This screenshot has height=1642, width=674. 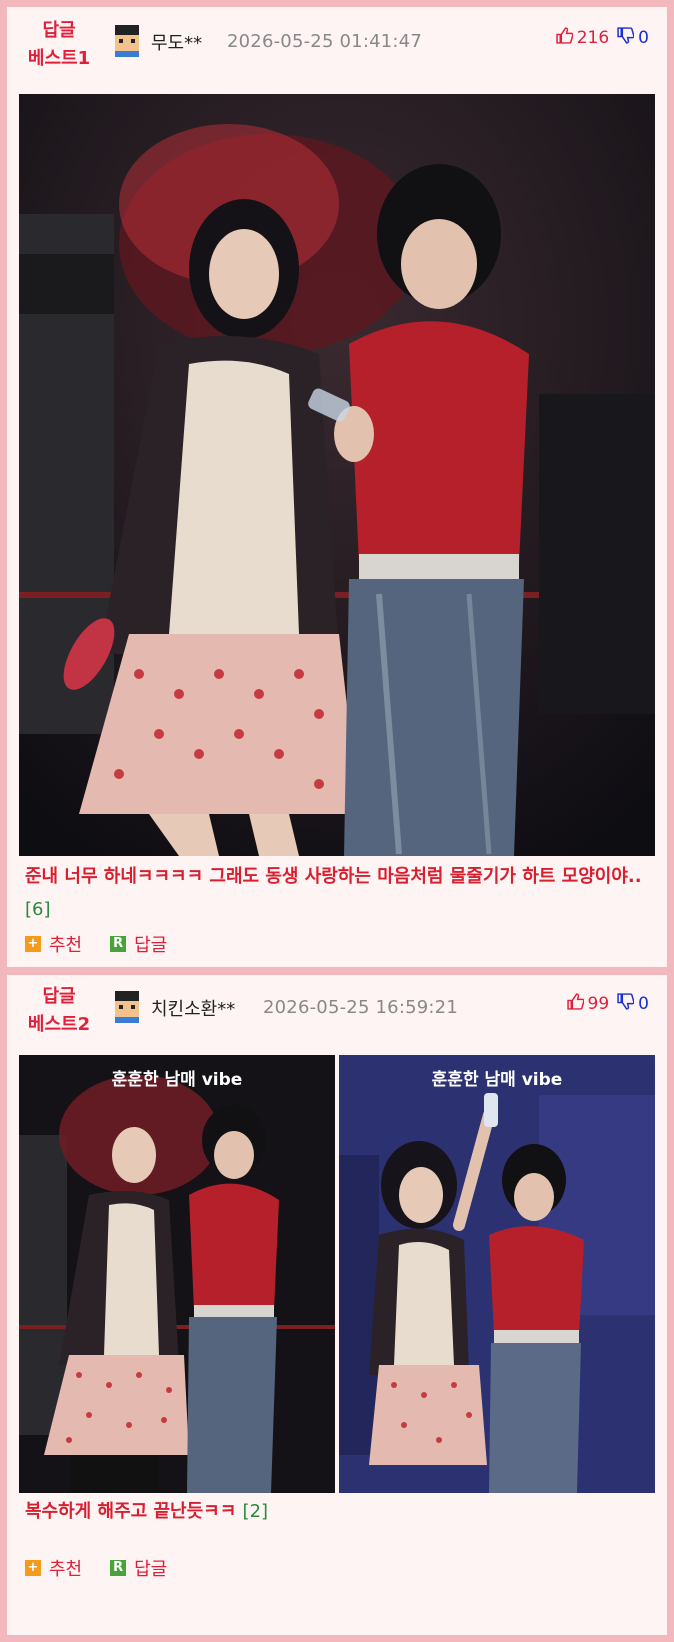 What do you see at coordinates (176, 42) in the screenshot?
I see `author-name: 무도**` at bounding box center [176, 42].